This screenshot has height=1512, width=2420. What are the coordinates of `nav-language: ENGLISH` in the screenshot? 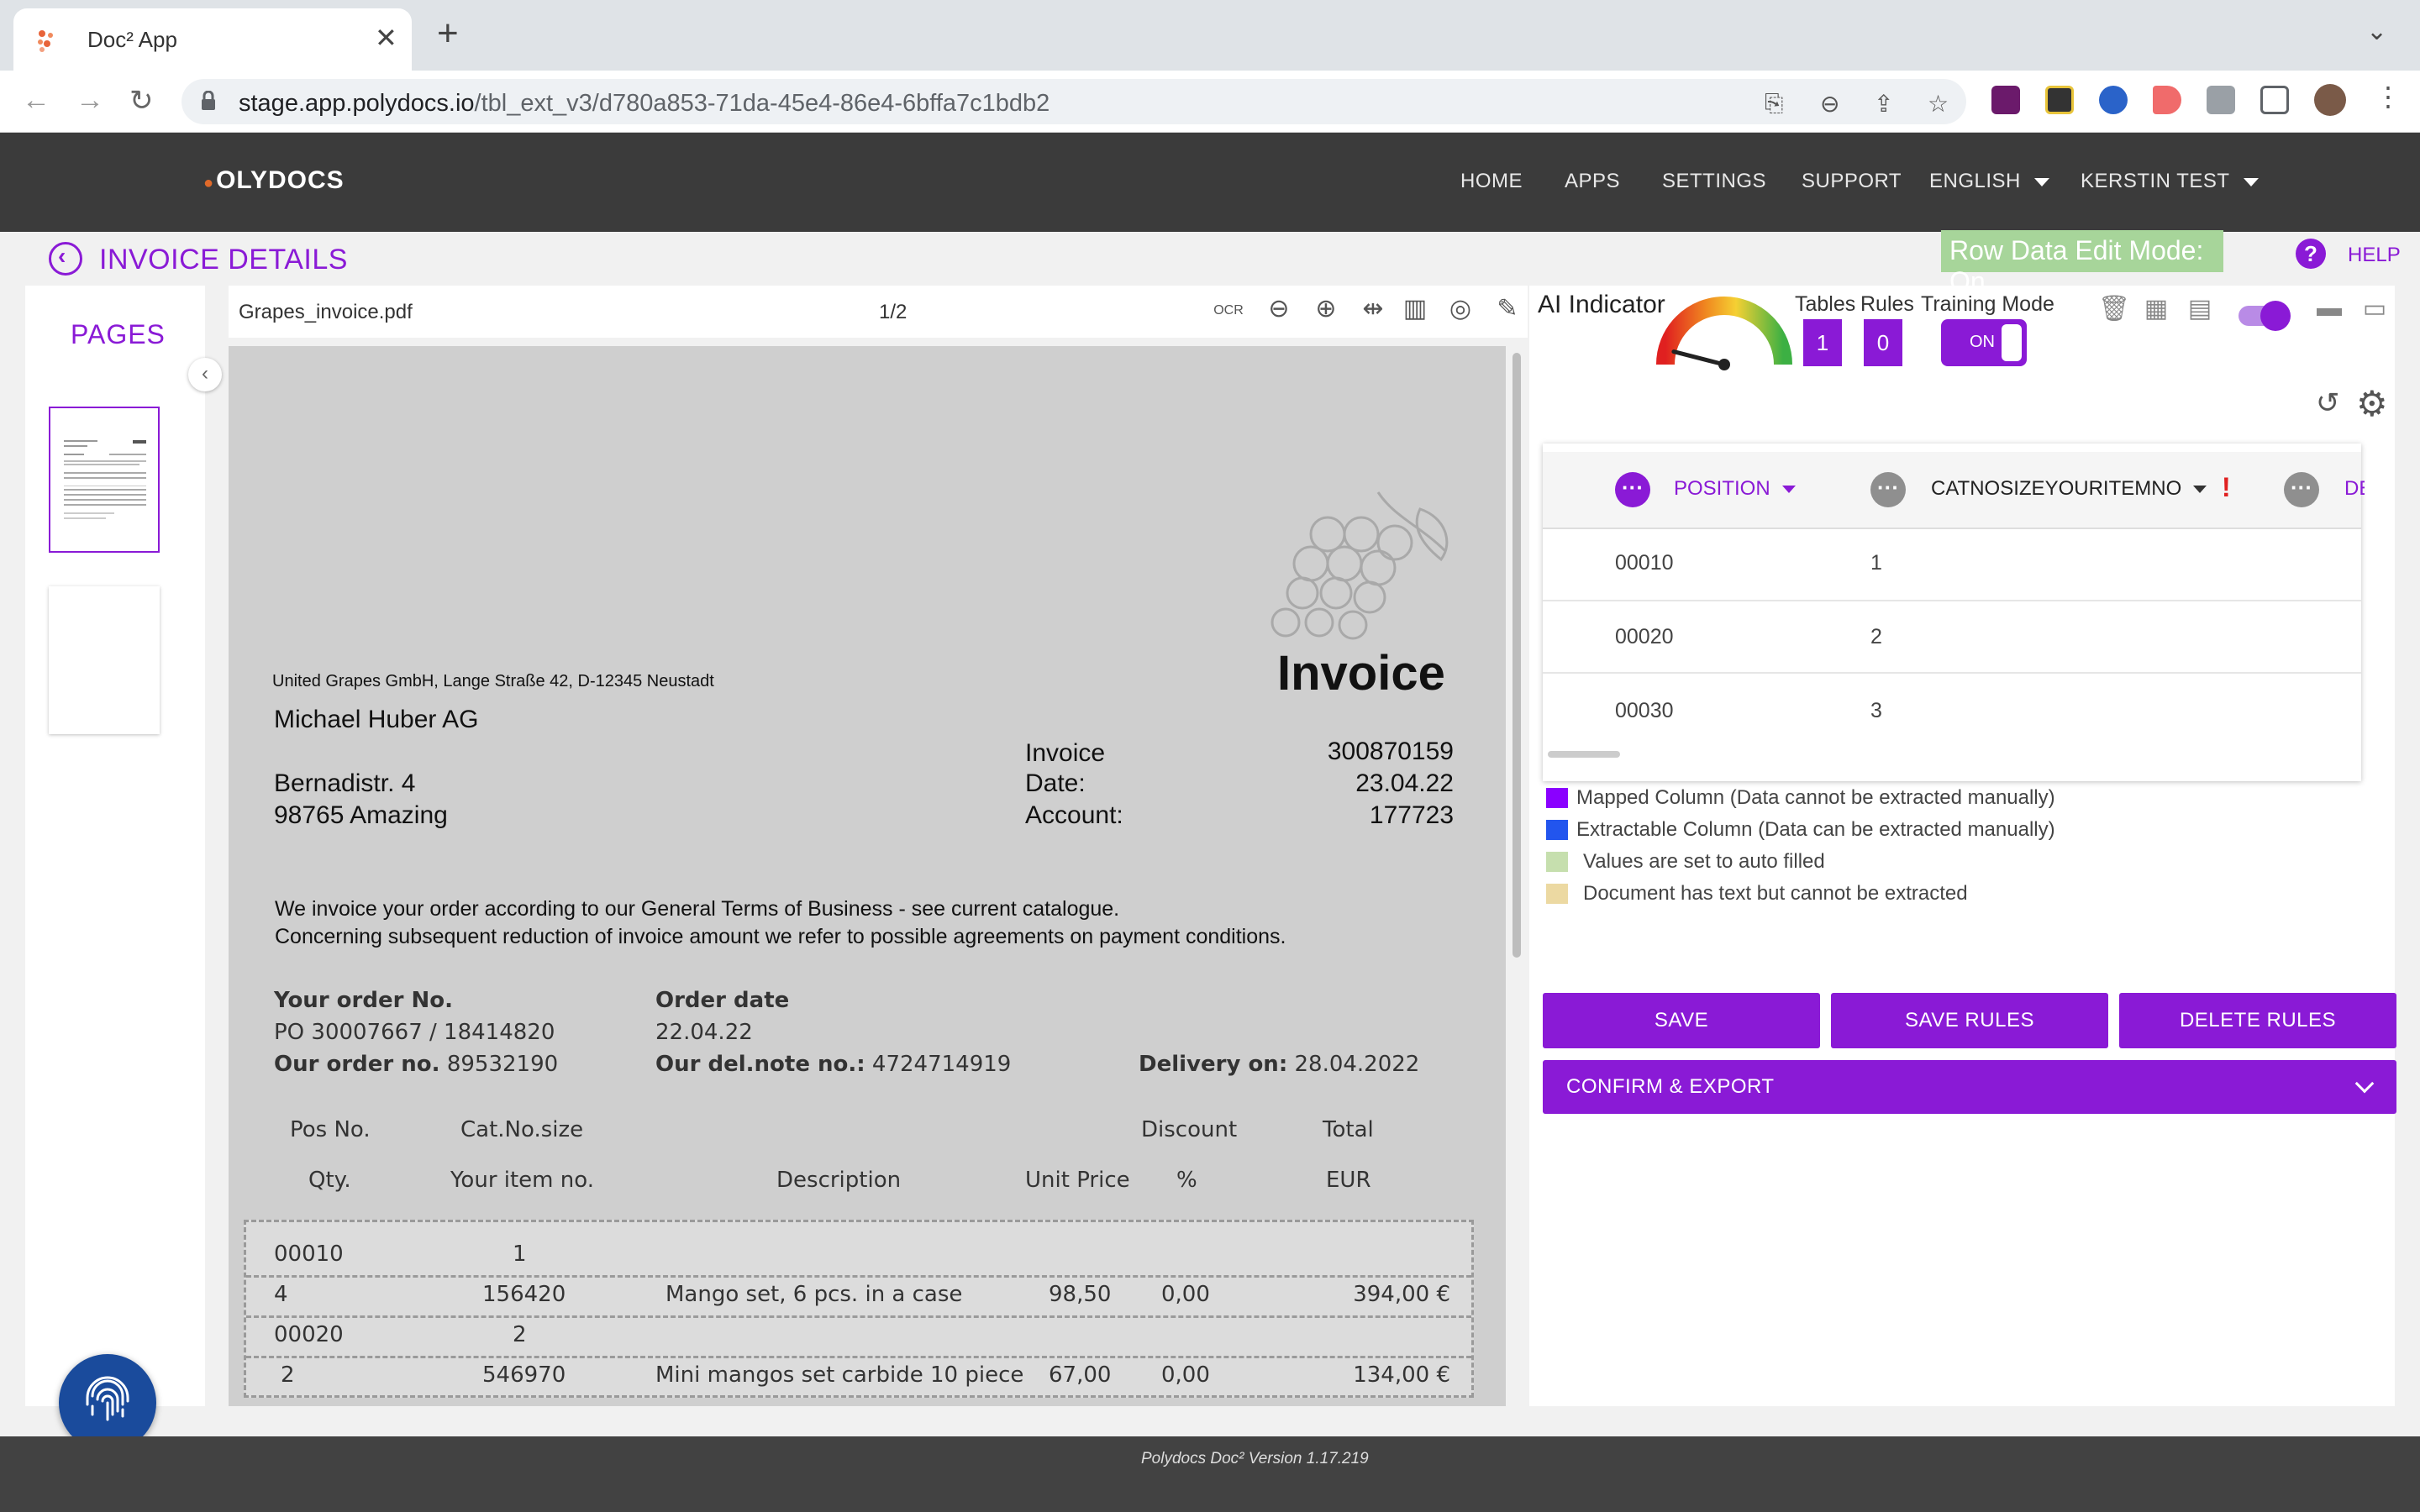 It's located at (1989, 181).